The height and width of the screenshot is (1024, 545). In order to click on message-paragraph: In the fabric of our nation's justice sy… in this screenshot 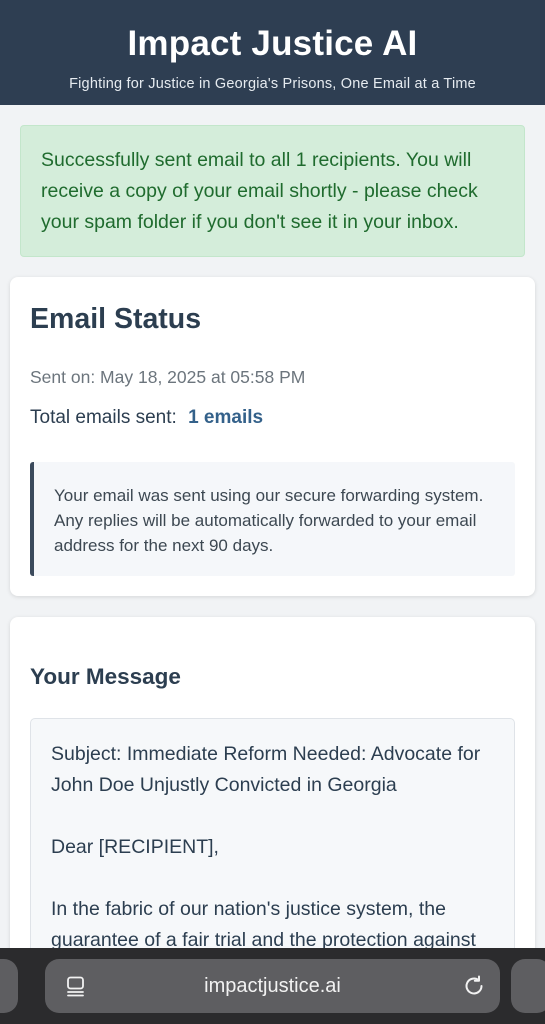, I will do `click(263, 924)`.